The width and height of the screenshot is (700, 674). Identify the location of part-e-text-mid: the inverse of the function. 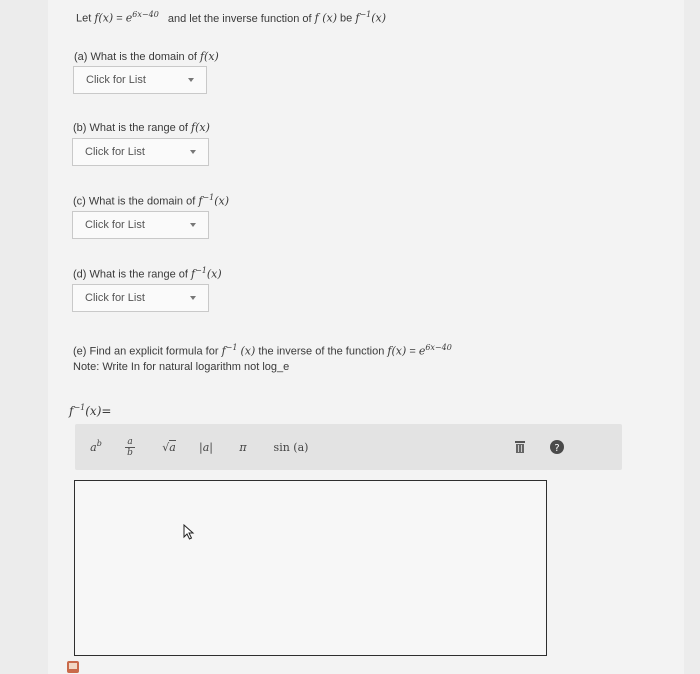
(321, 351).